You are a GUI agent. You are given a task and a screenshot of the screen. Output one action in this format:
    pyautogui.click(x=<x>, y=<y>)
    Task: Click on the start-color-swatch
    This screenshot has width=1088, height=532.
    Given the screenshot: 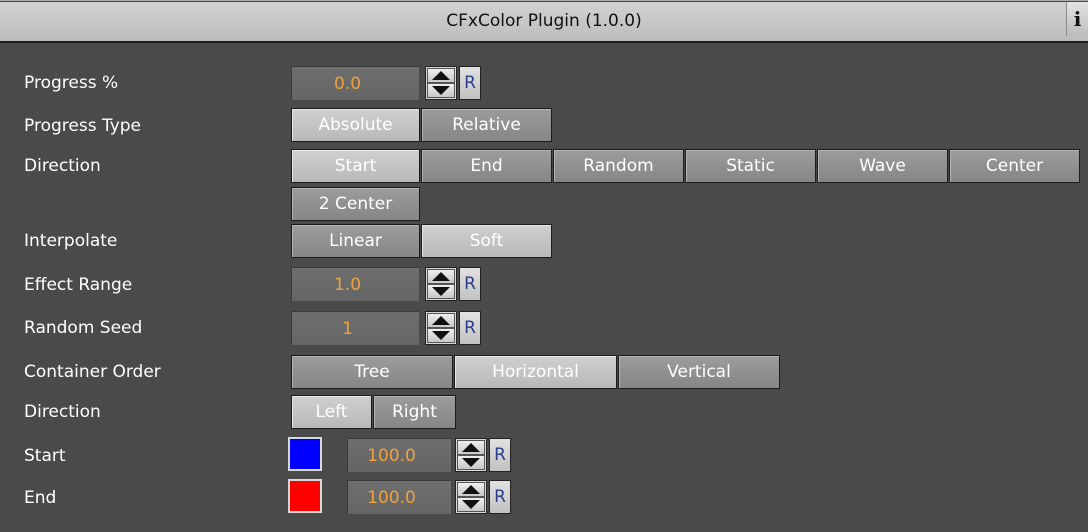 What is the action you would take?
    pyautogui.click(x=305, y=454)
    